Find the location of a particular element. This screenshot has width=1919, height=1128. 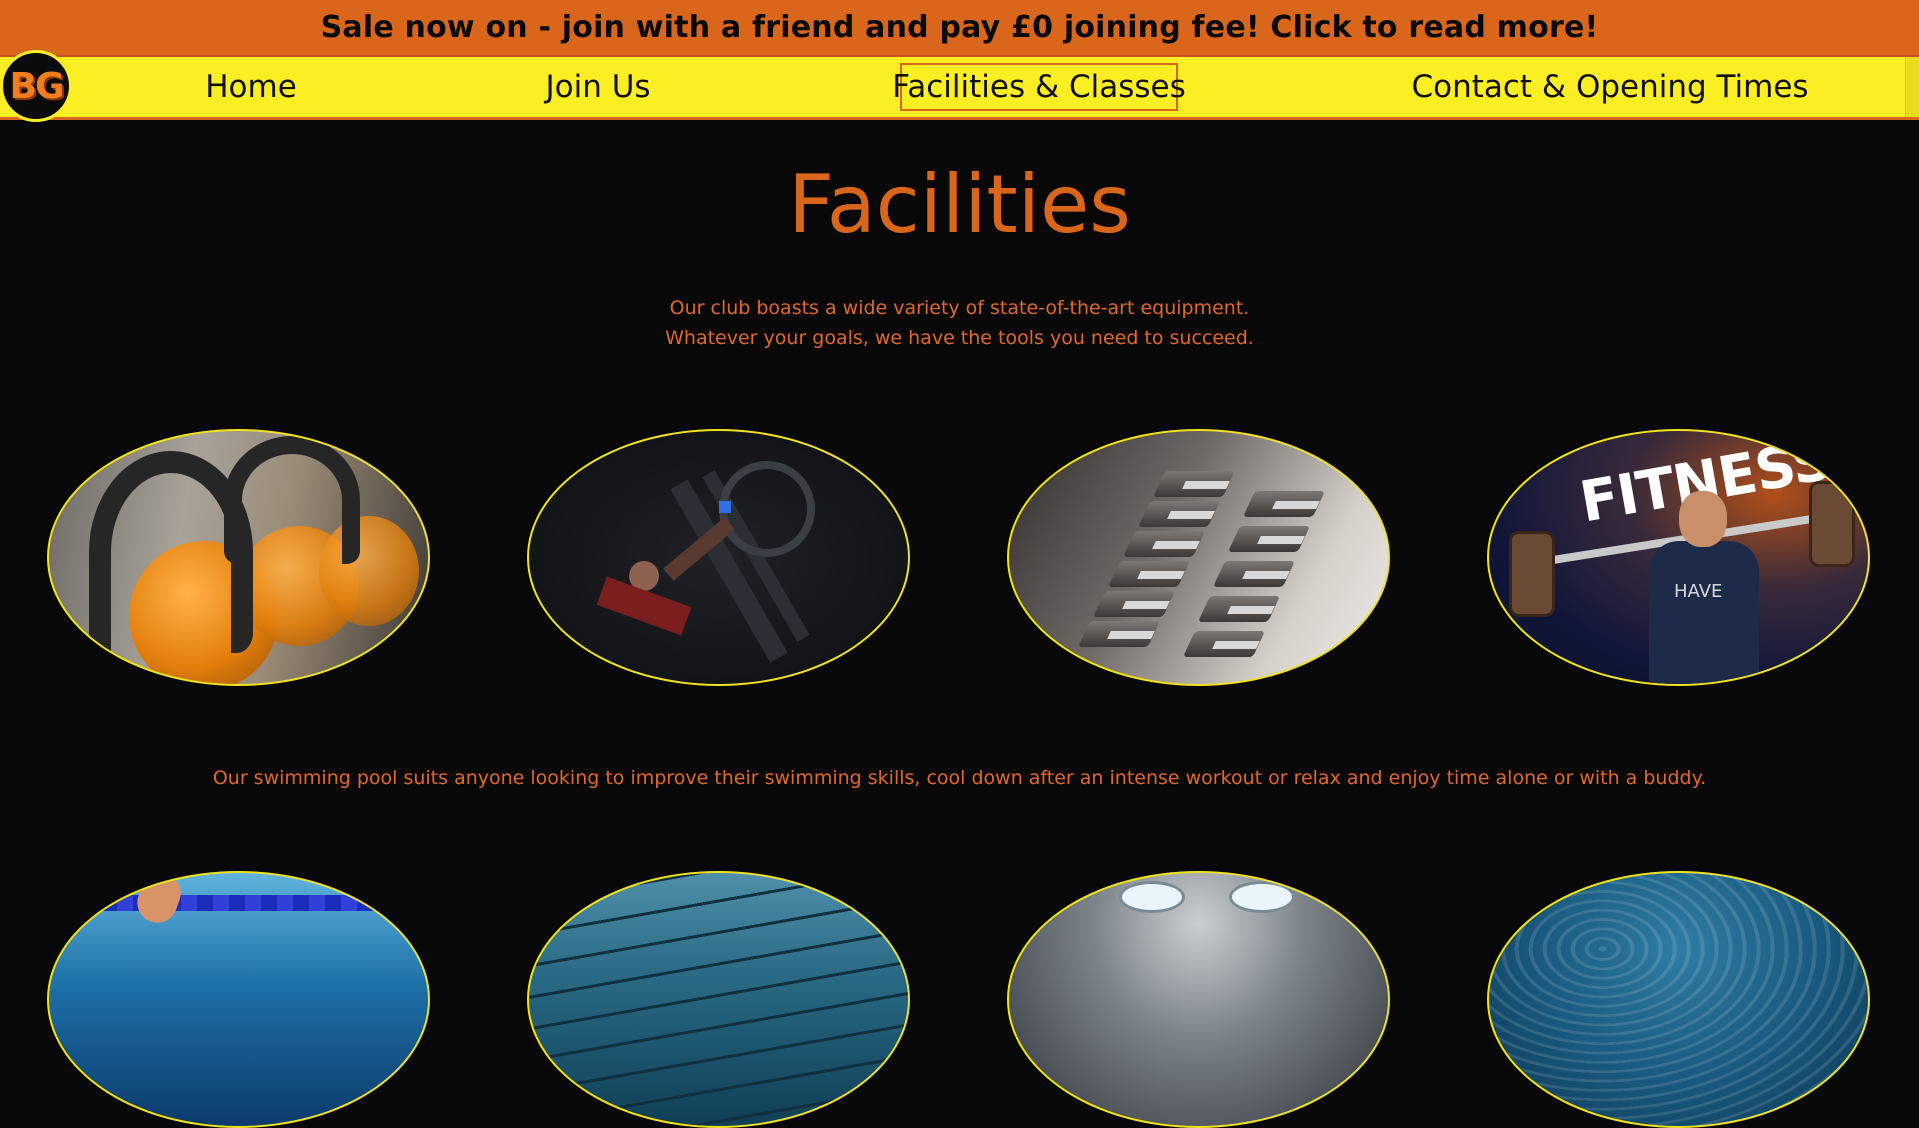

nav-item-home: Home is located at coordinates (251, 87).